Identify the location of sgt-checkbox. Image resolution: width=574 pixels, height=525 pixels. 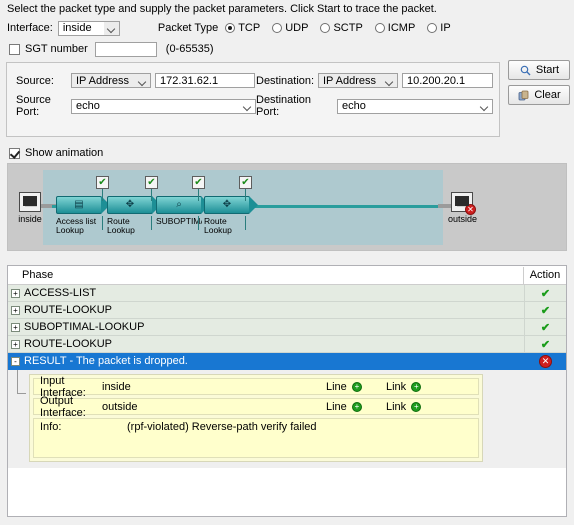
(14, 49).